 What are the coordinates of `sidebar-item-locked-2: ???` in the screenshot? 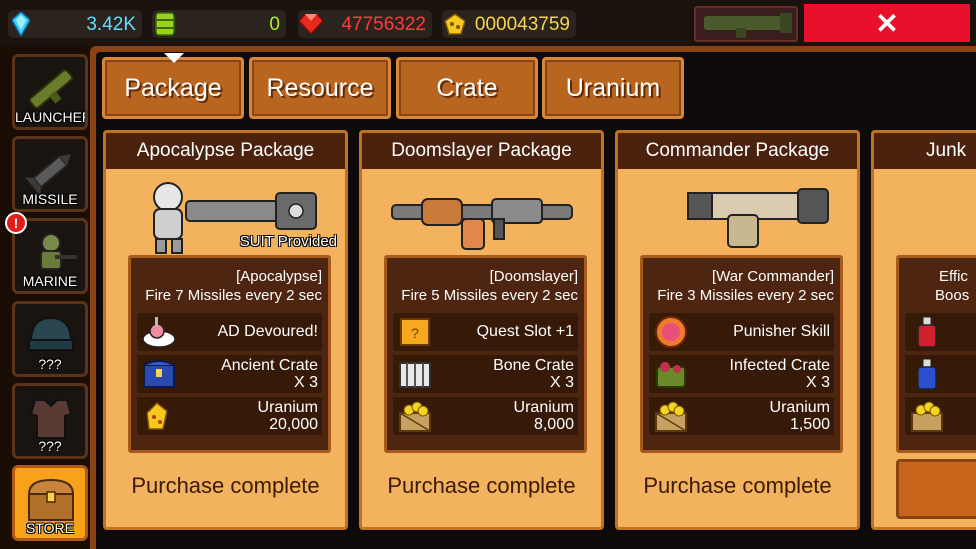 It's located at (50, 421).